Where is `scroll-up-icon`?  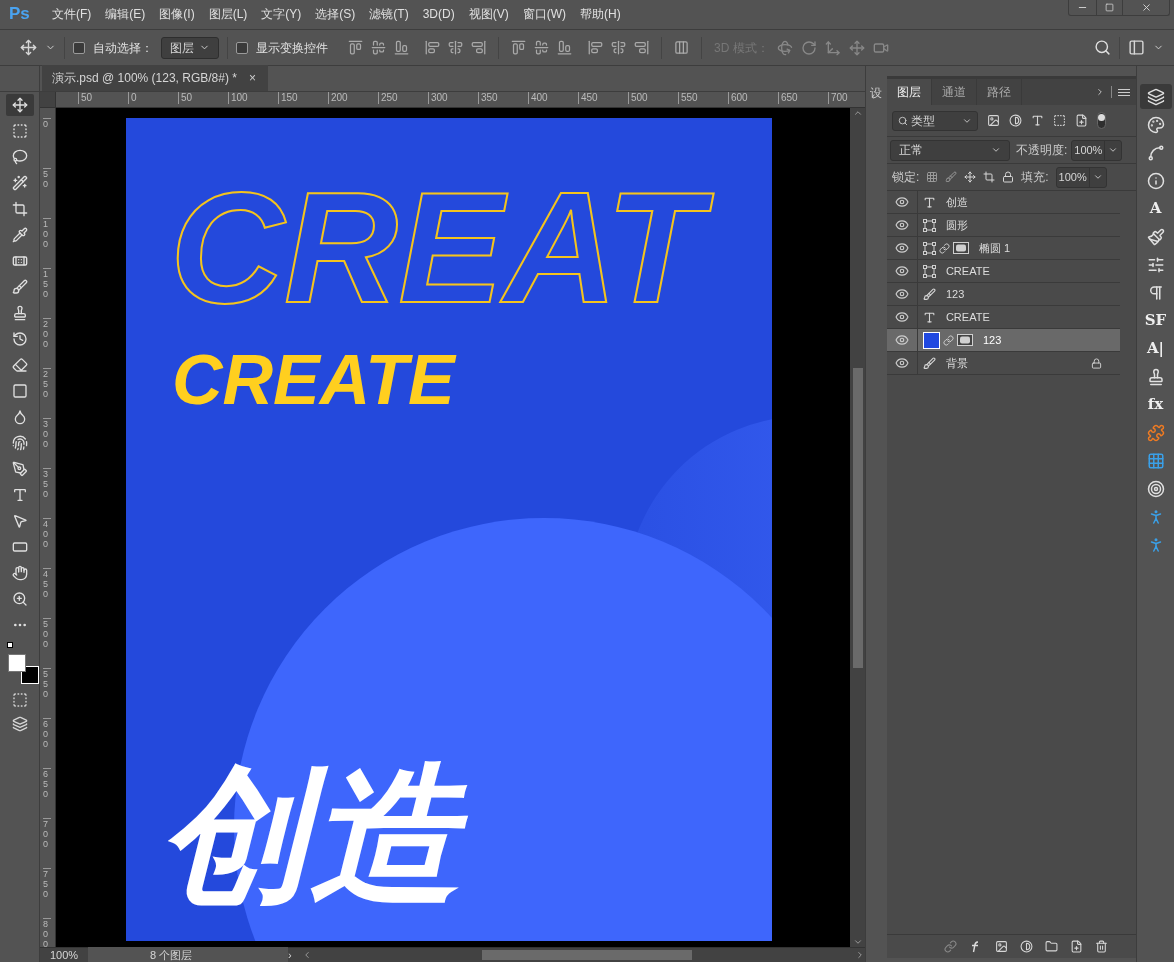 scroll-up-icon is located at coordinates (857, 113).